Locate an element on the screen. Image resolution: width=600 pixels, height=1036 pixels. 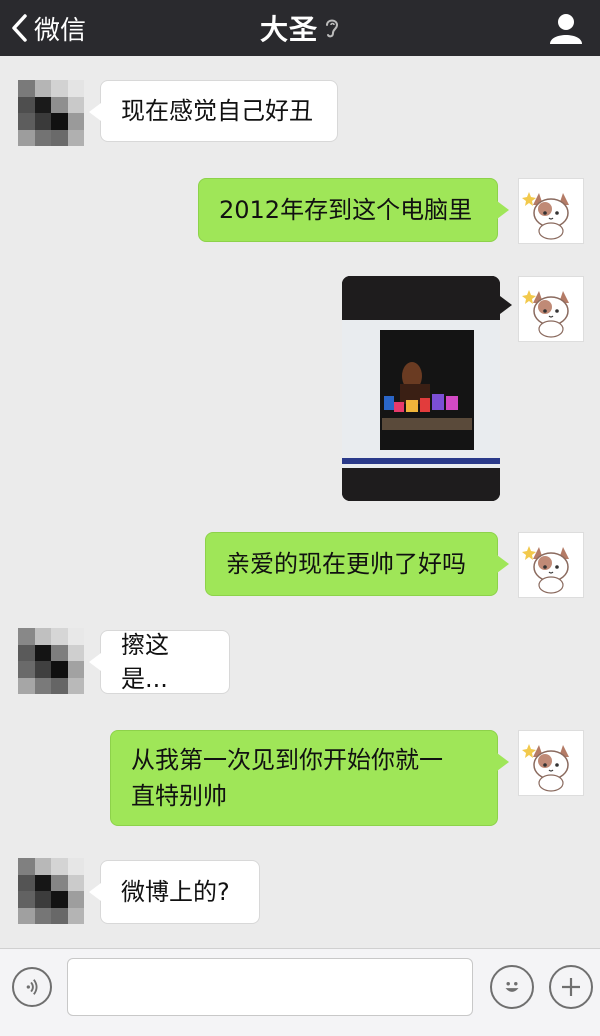
ear-icon is located at coordinates (332, 28).